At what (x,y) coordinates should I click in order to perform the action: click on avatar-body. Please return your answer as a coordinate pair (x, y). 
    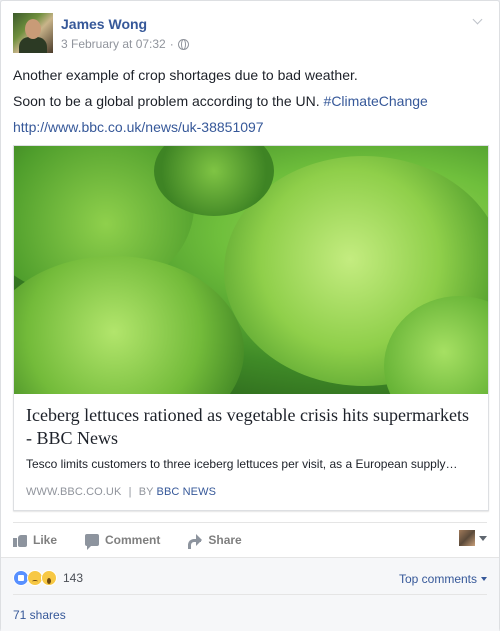
    Looking at the image, I should click on (33, 45).